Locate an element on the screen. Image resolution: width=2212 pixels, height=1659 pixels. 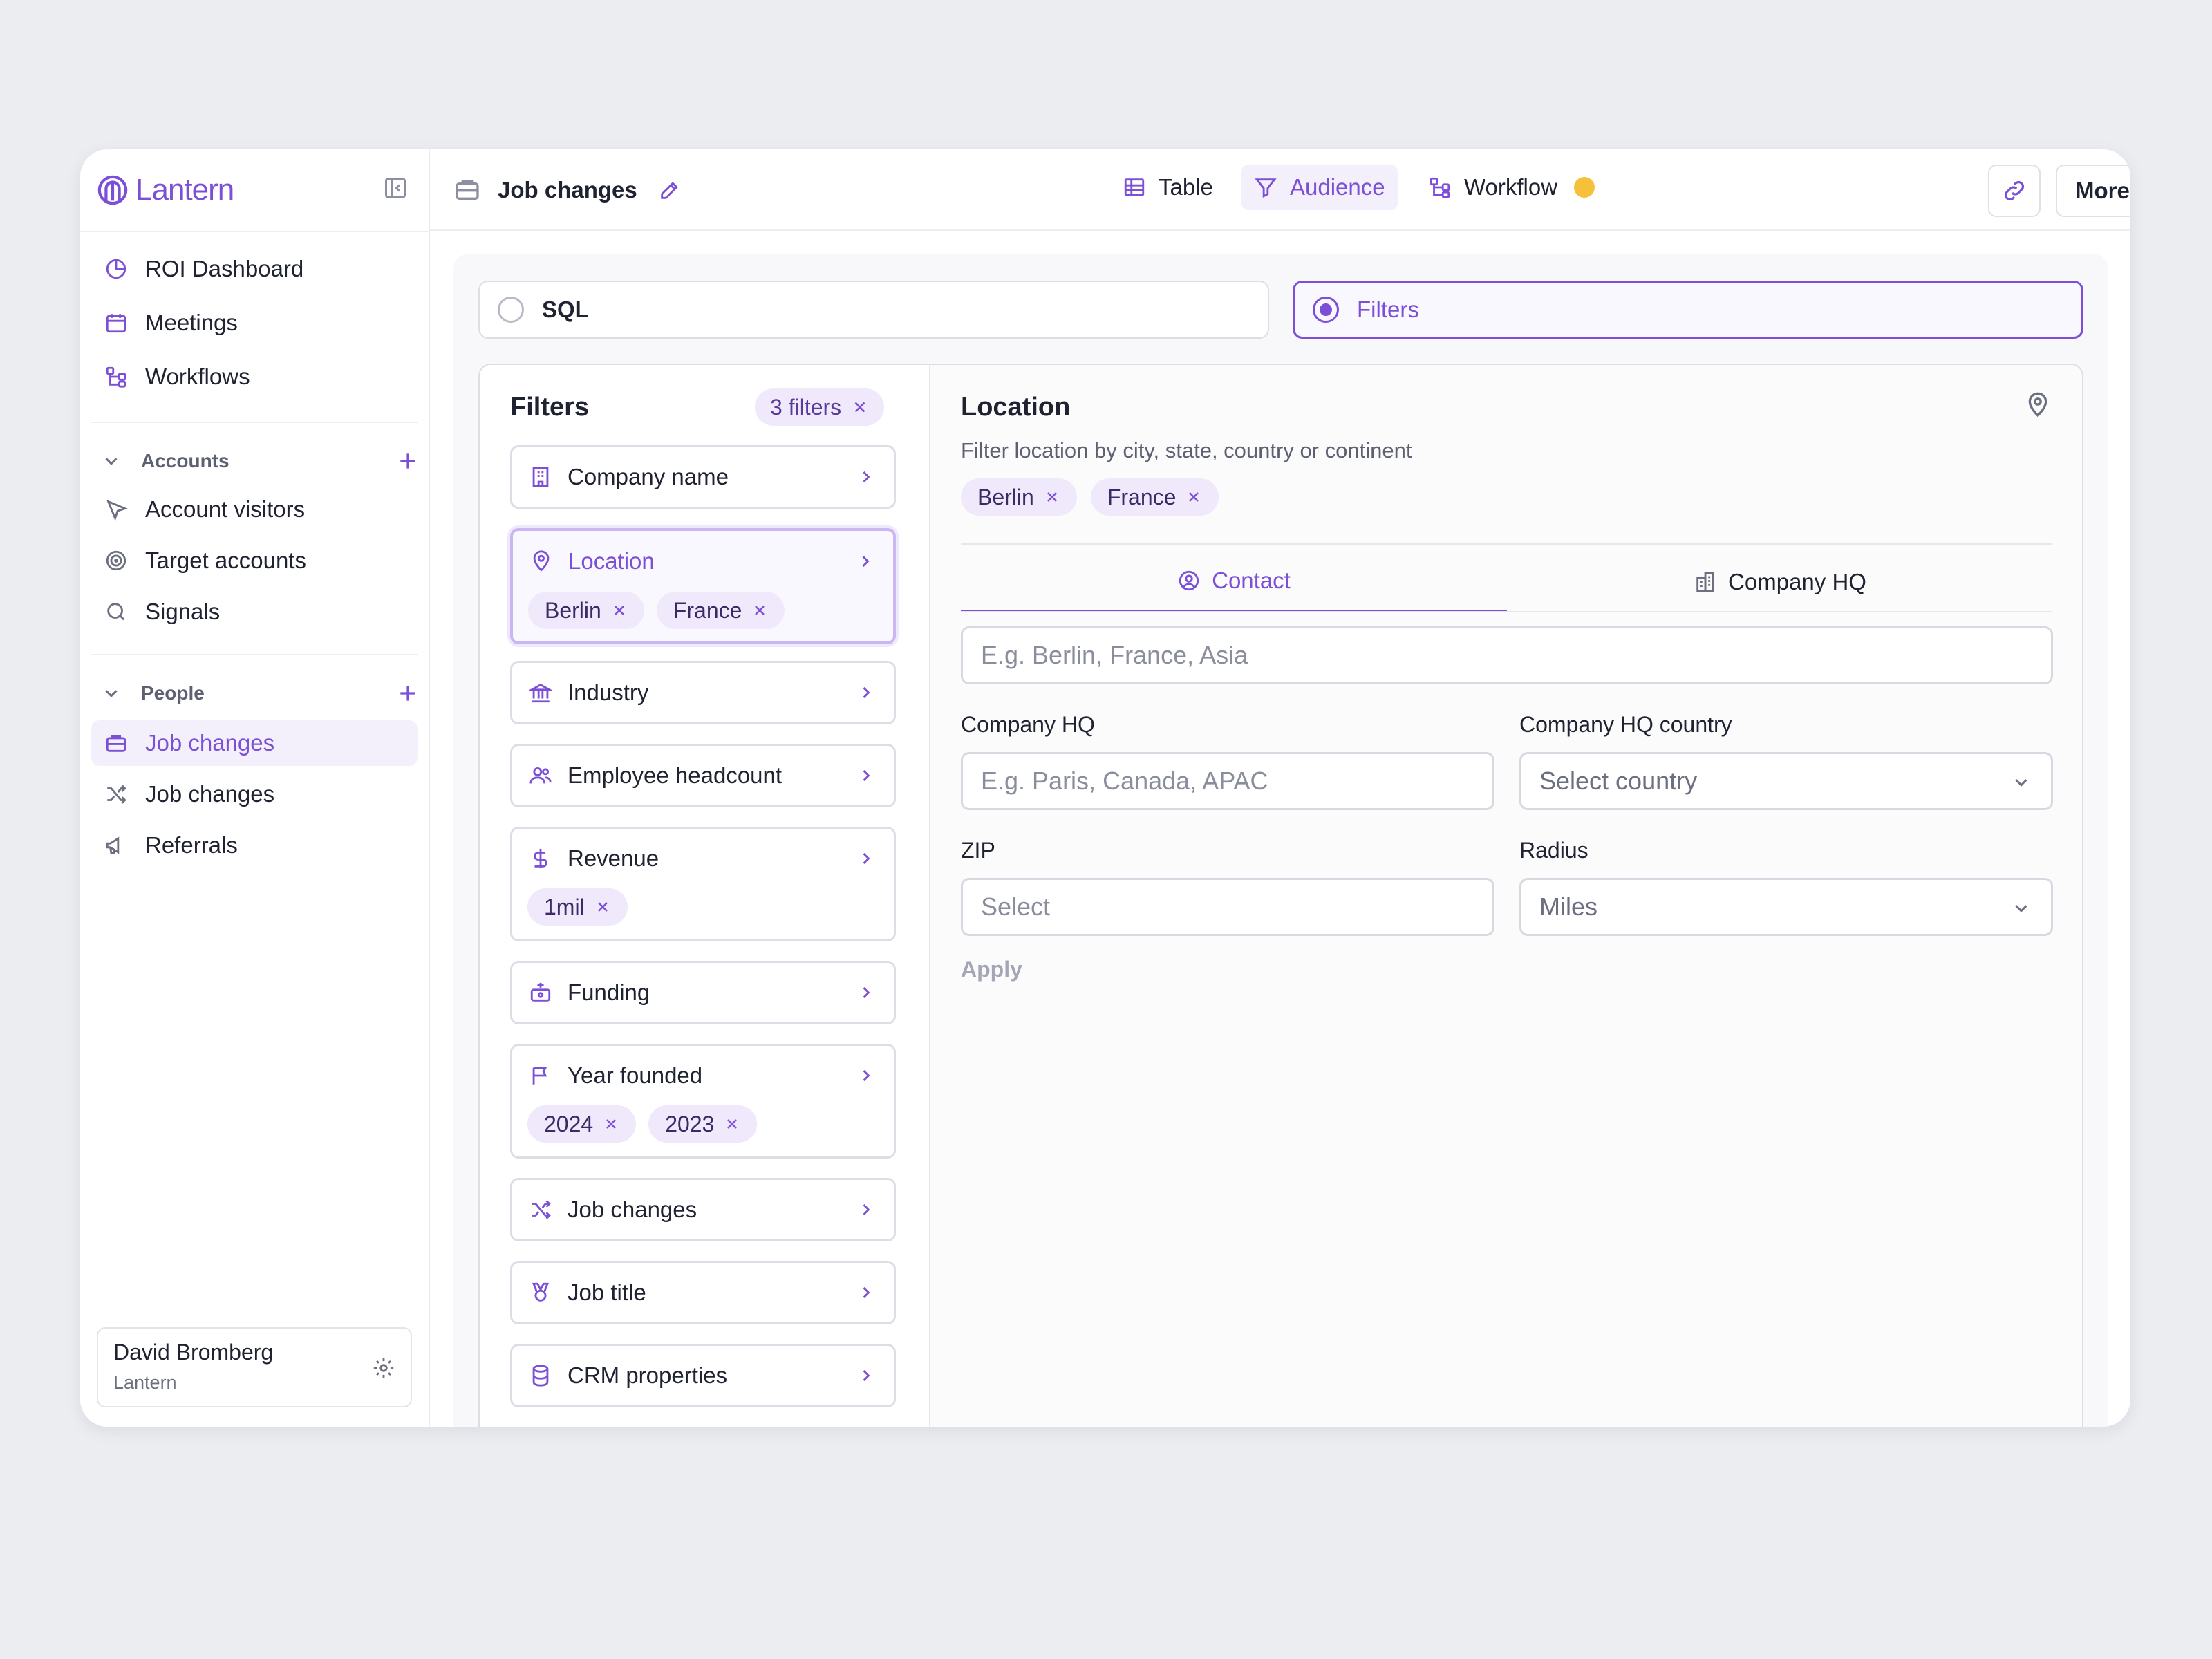
sidebar-item-job-changes-2: Job changes is located at coordinates (255, 794).